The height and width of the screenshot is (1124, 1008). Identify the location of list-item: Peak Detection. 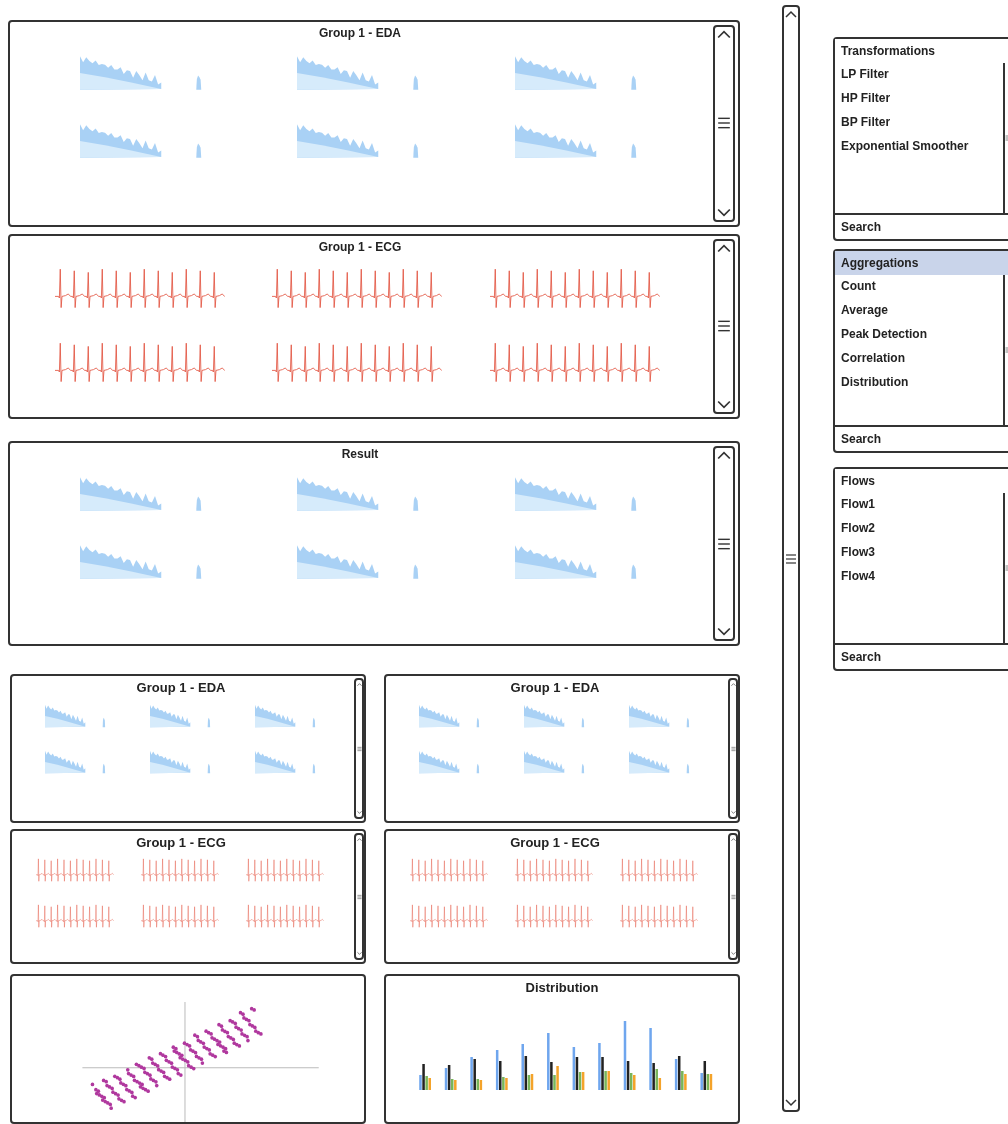
(919, 334).